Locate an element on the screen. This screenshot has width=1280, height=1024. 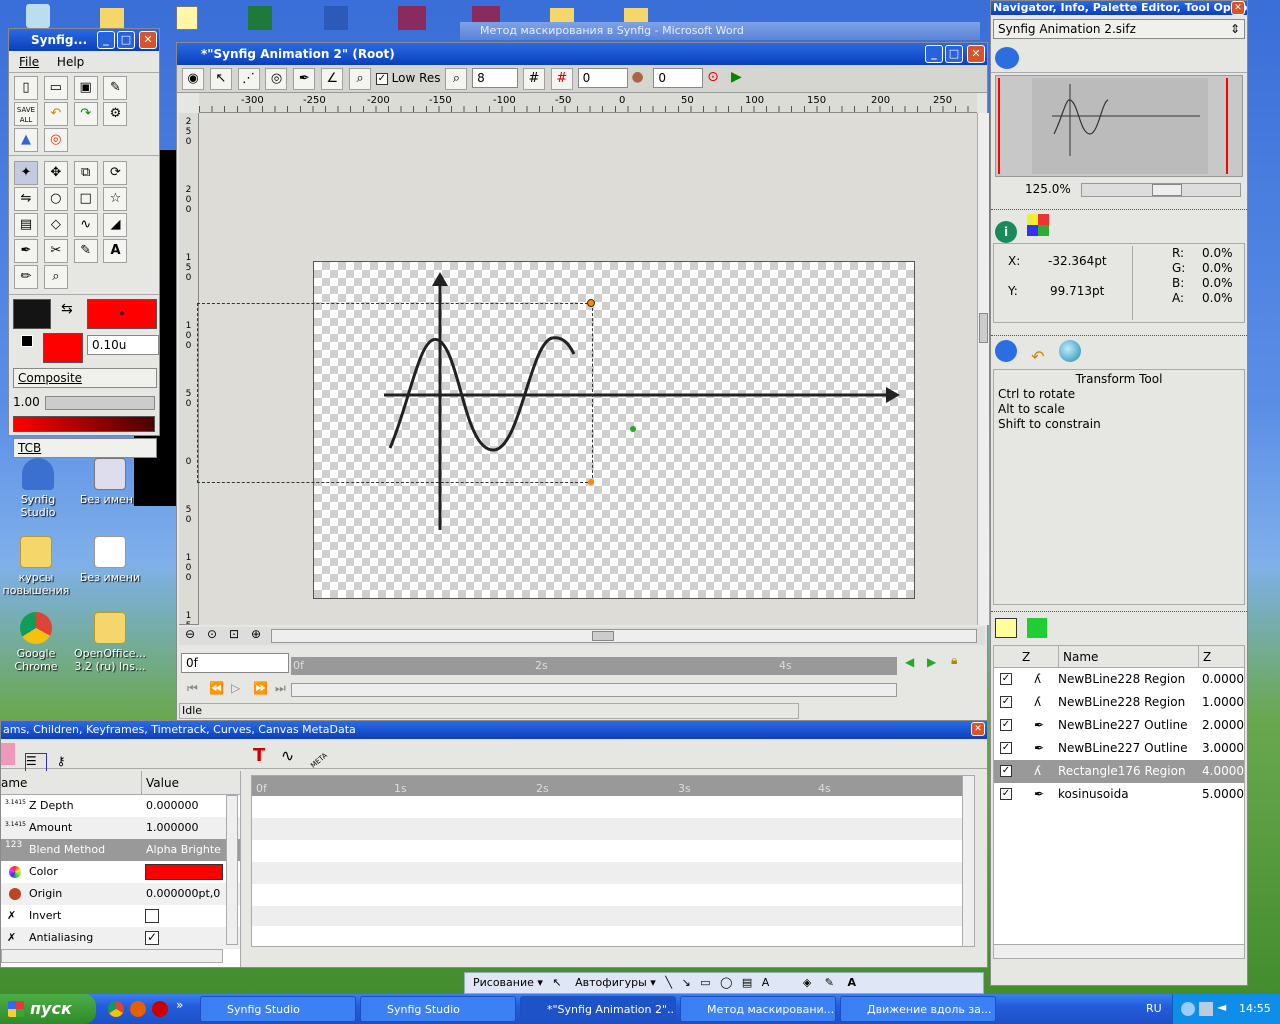
play-button: ▶ is located at coordinates (741, 77).